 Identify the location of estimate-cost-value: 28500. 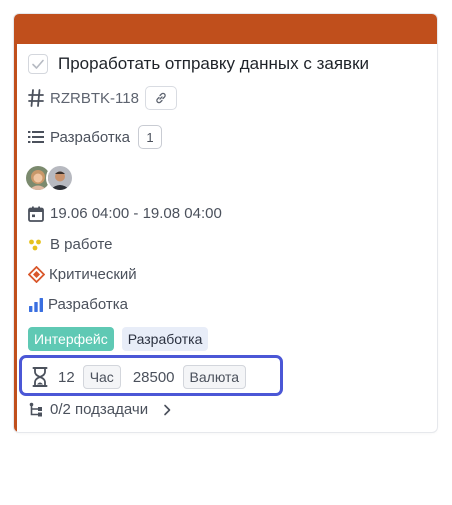
(154, 377).